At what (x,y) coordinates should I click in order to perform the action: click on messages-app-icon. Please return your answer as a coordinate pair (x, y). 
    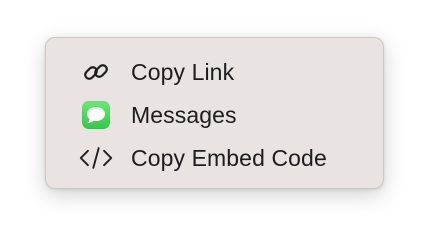
    Looking at the image, I should click on (96, 115).